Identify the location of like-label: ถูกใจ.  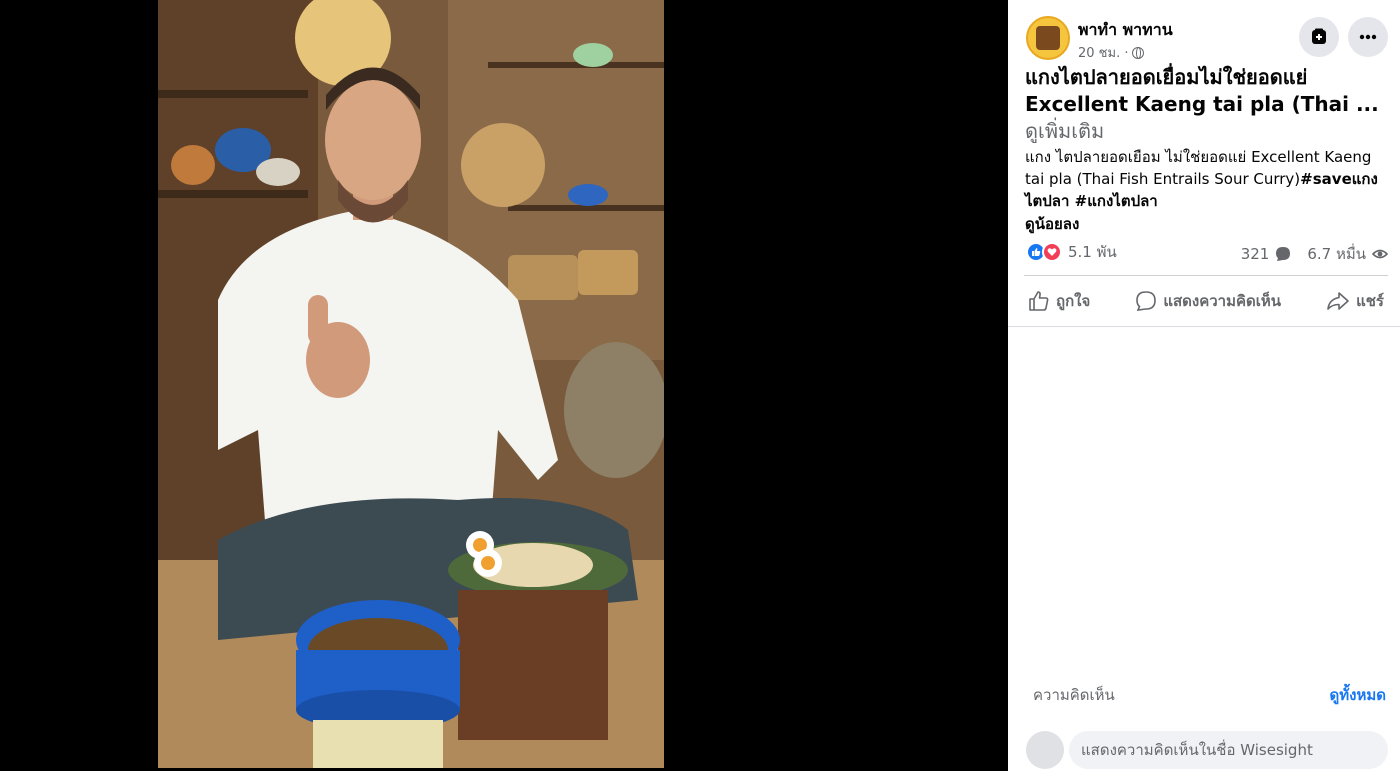
(1073, 301).